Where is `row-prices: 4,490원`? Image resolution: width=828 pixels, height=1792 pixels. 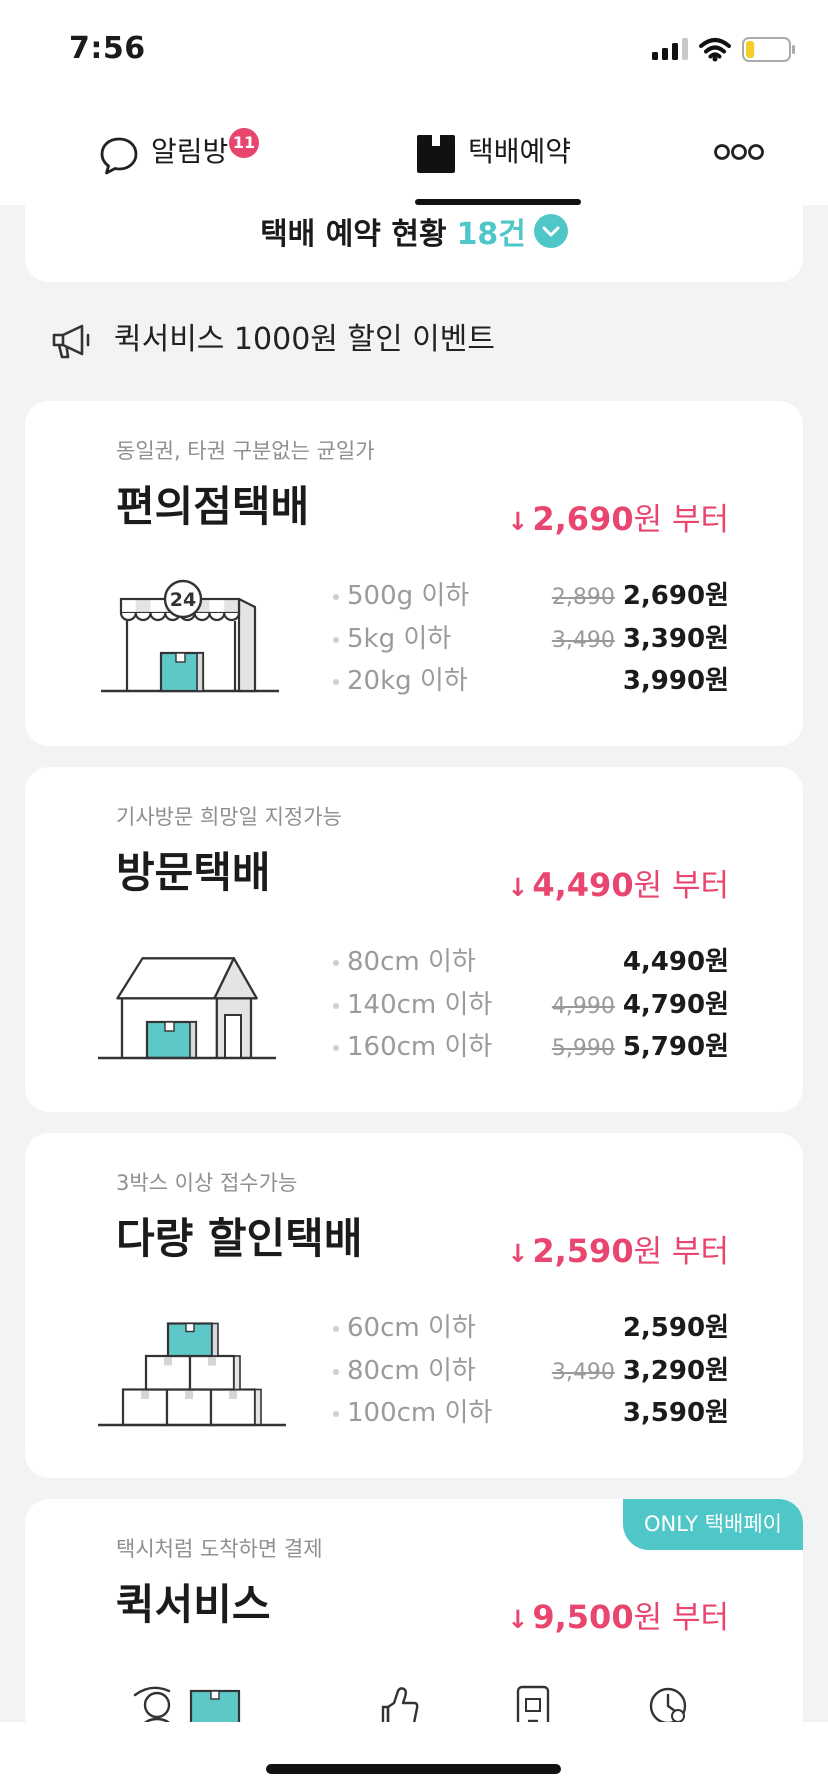
row-prices: 4,490원 is located at coordinates (676, 962).